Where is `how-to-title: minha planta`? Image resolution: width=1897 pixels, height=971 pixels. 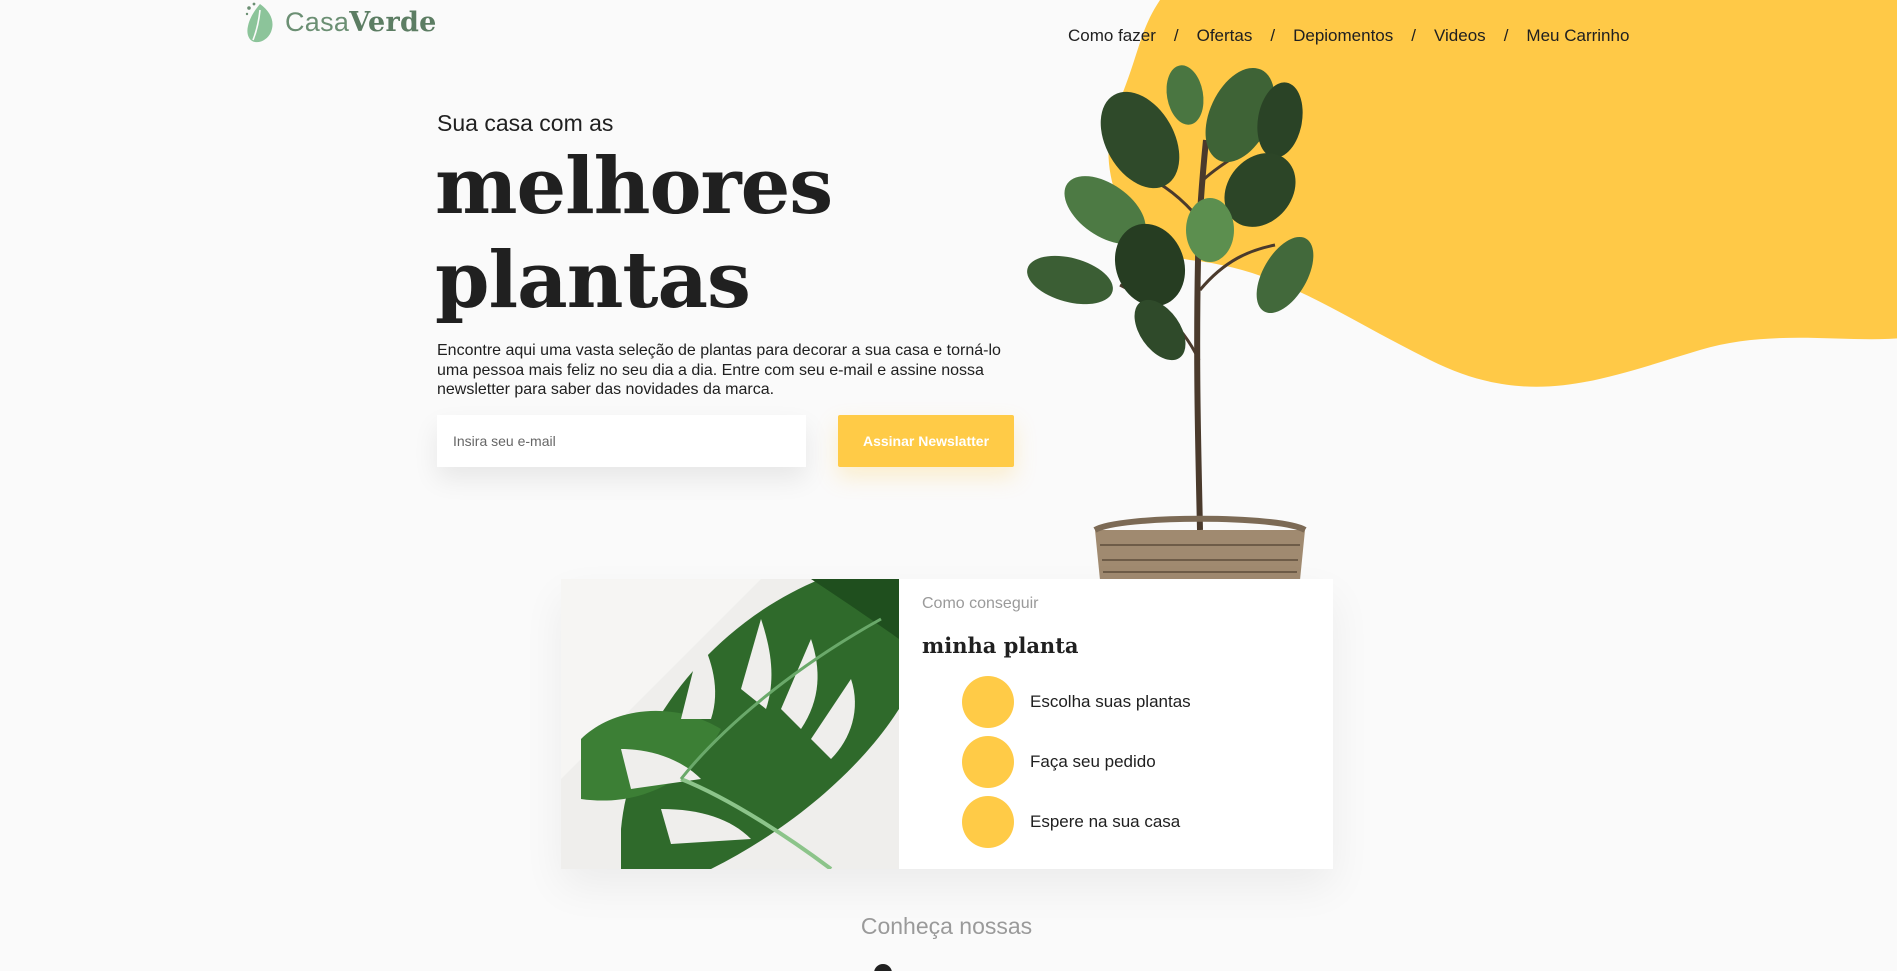 how-to-title: minha planta is located at coordinates (1000, 645).